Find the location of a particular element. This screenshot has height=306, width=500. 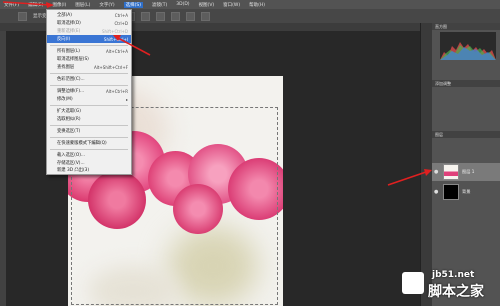

adjustments-tab: 添加调整 is located at coordinates (466, 83).